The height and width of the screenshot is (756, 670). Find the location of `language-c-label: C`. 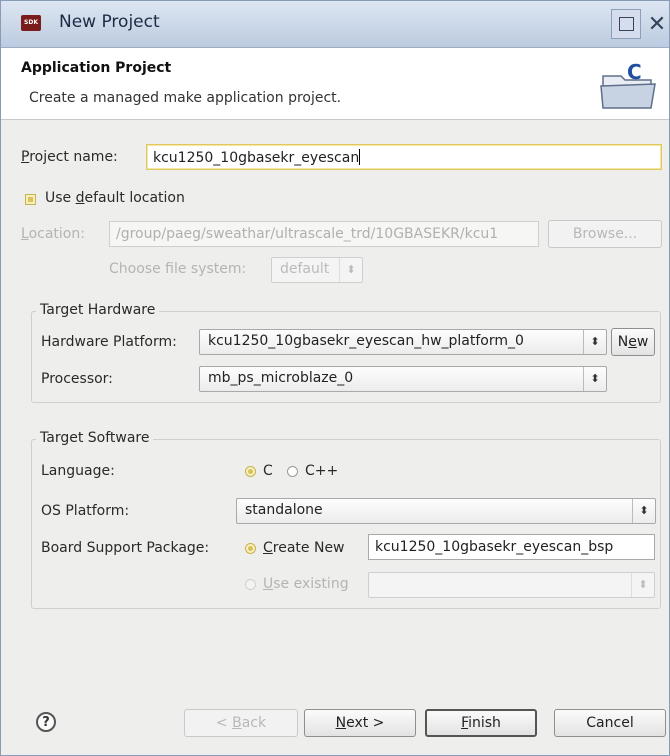

language-c-label: C is located at coordinates (268, 471).